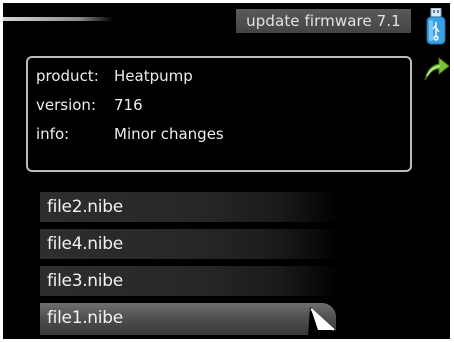 The height and width of the screenshot is (343, 454). What do you see at coordinates (323, 21) in the screenshot?
I see `page-title: update firmware 7.1` at bounding box center [323, 21].